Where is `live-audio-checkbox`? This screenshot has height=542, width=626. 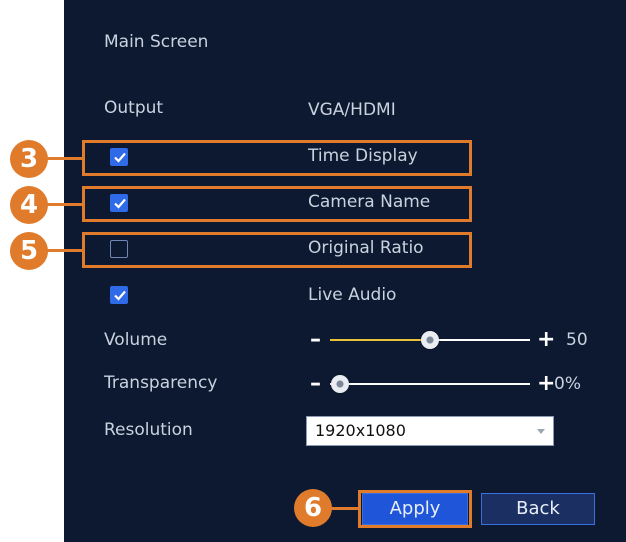 live-audio-checkbox is located at coordinates (119, 295).